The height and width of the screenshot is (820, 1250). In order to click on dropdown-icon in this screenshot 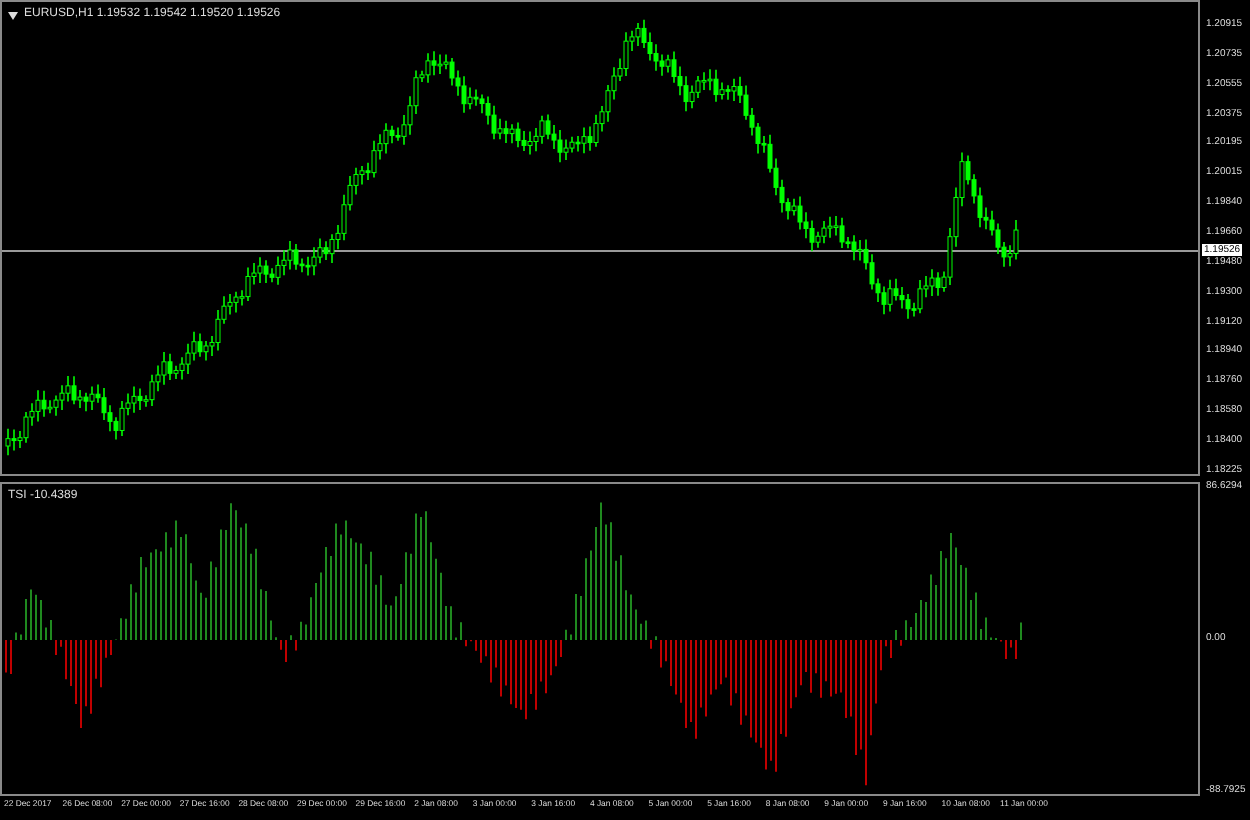, I will do `click(13, 15)`.